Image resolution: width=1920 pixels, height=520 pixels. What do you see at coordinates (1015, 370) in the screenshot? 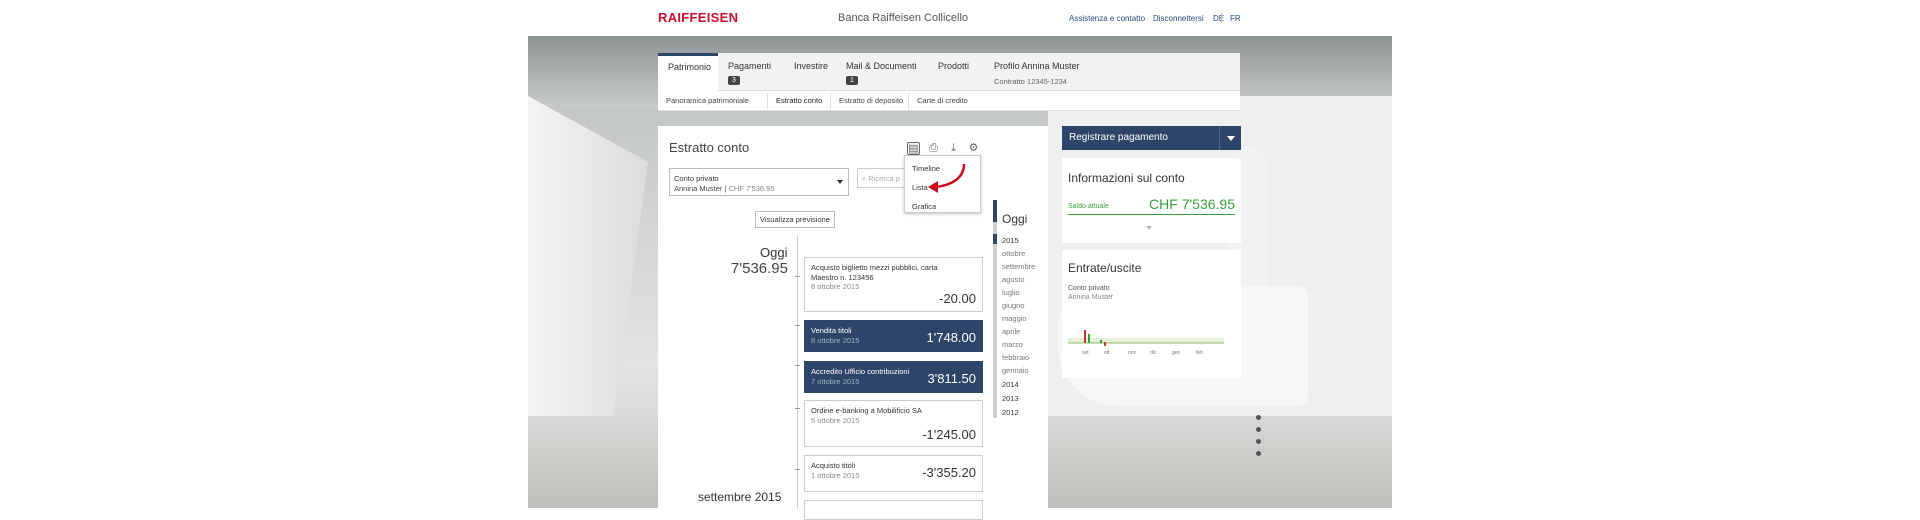
I see `year-nav-item: gennaio` at bounding box center [1015, 370].